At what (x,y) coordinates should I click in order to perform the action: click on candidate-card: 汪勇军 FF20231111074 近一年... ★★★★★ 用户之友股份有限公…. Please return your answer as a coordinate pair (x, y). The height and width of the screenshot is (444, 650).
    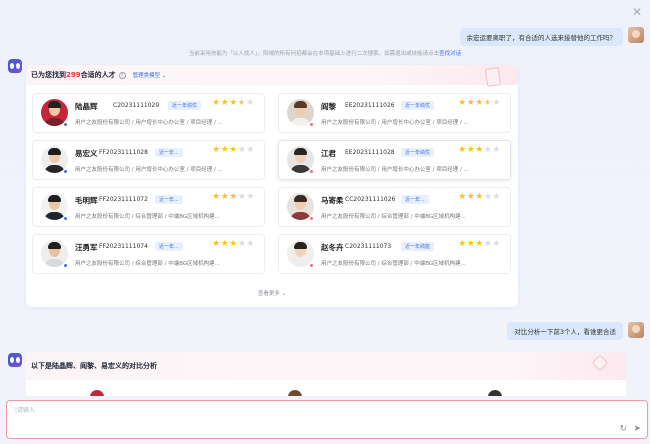
    Looking at the image, I should click on (148, 254).